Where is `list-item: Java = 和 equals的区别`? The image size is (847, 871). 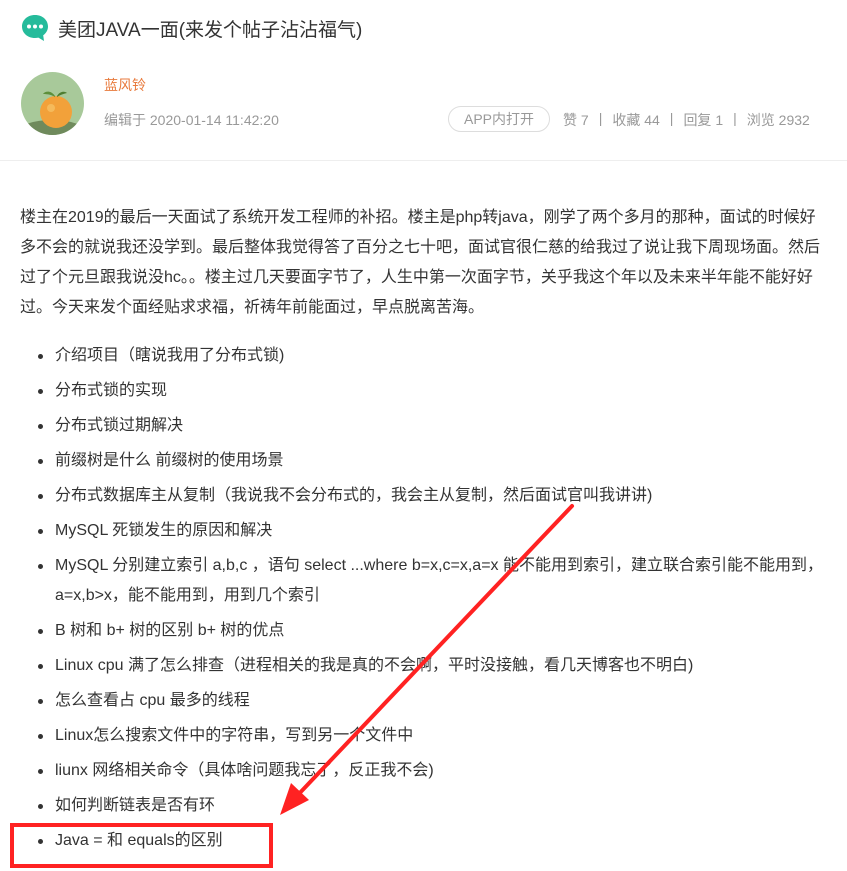 list-item: Java = 和 equals的区别 is located at coordinates (427, 841).